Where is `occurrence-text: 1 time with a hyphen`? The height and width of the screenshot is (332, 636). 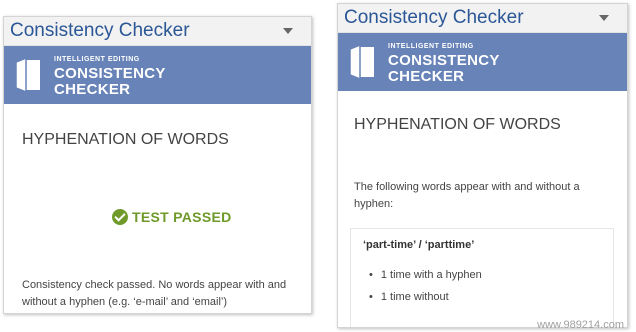 occurrence-text: 1 time with a hyphen is located at coordinates (431, 275).